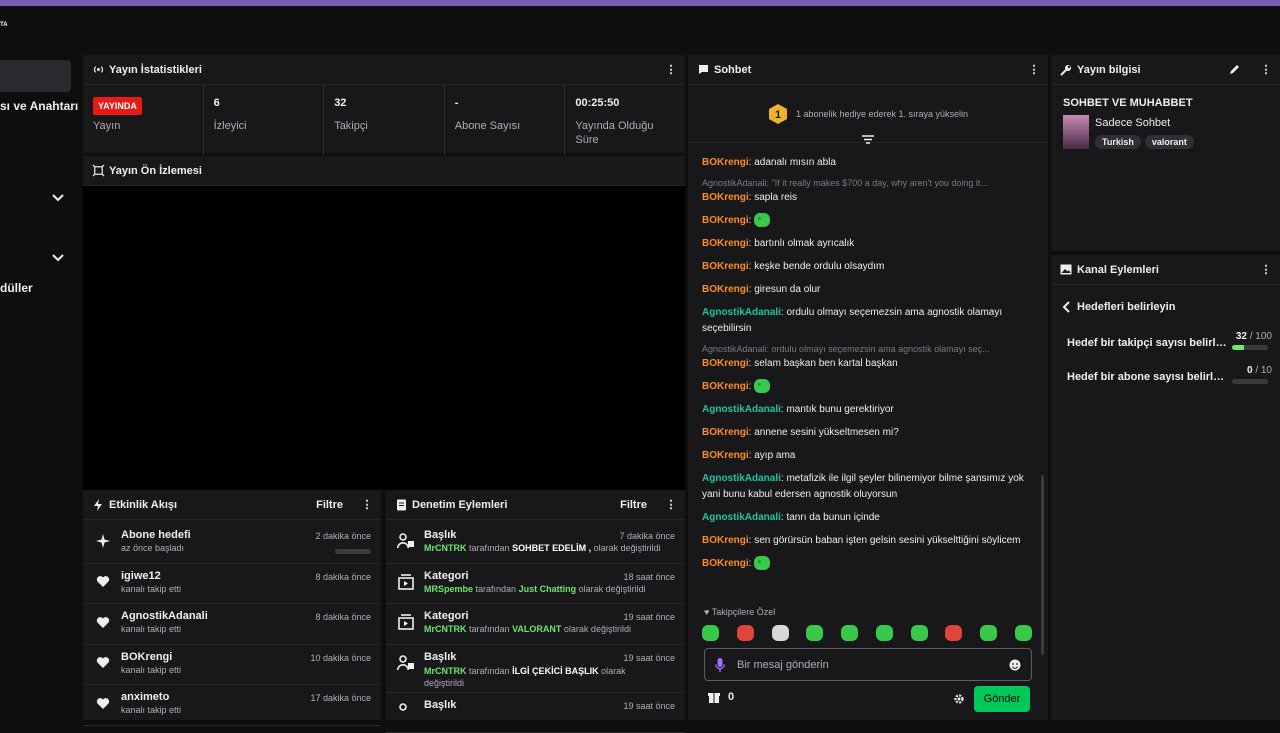 The image size is (1280, 733). What do you see at coordinates (536, 629) in the screenshot?
I see `changed-value: VALORANT` at bounding box center [536, 629].